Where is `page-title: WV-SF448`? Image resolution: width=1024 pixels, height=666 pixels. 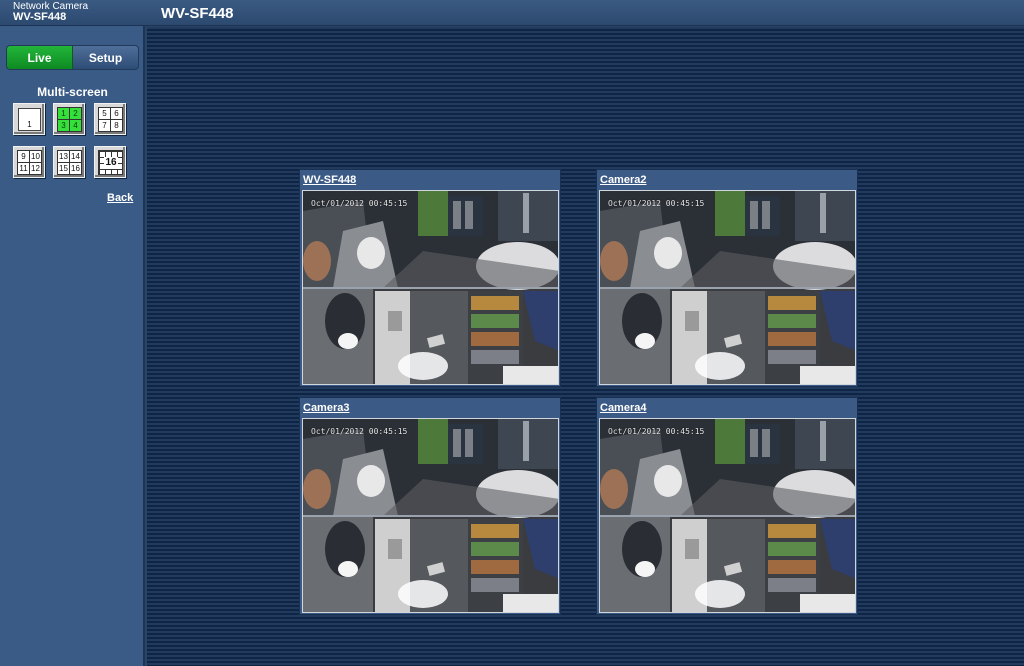
page-title: WV-SF448 is located at coordinates (197, 13).